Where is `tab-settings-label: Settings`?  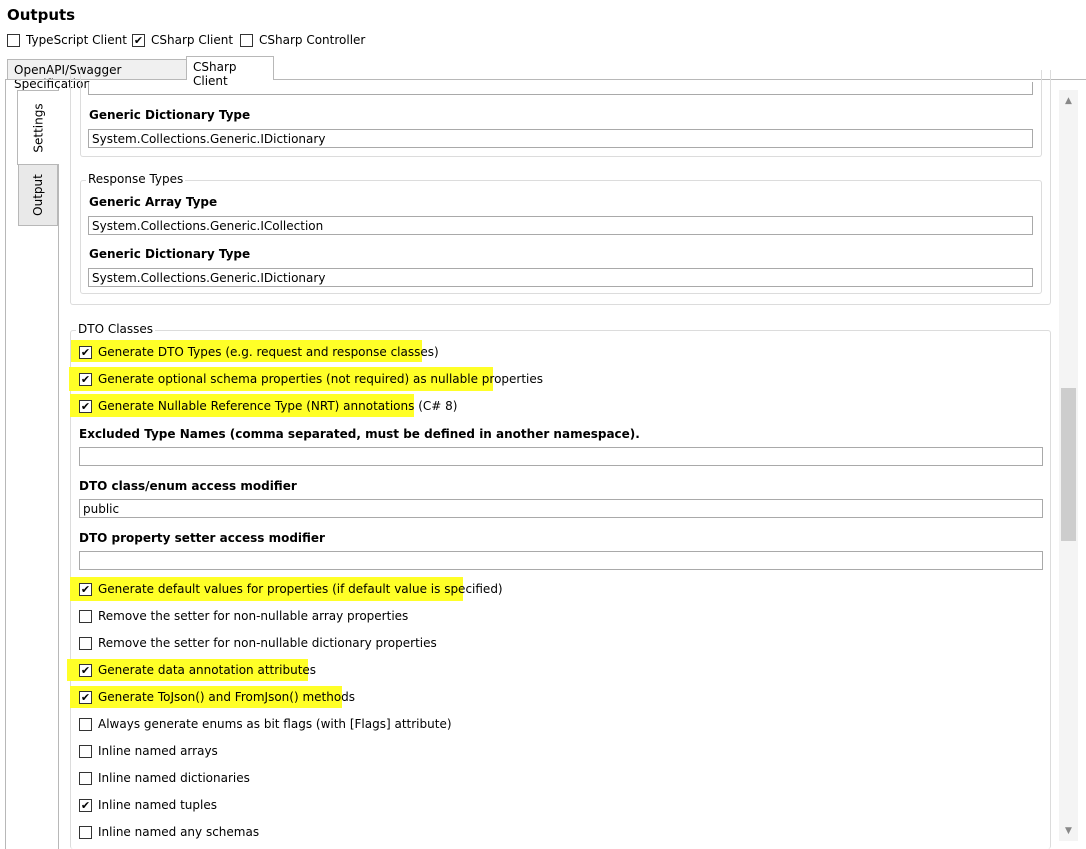 tab-settings-label: Settings is located at coordinates (38, 127).